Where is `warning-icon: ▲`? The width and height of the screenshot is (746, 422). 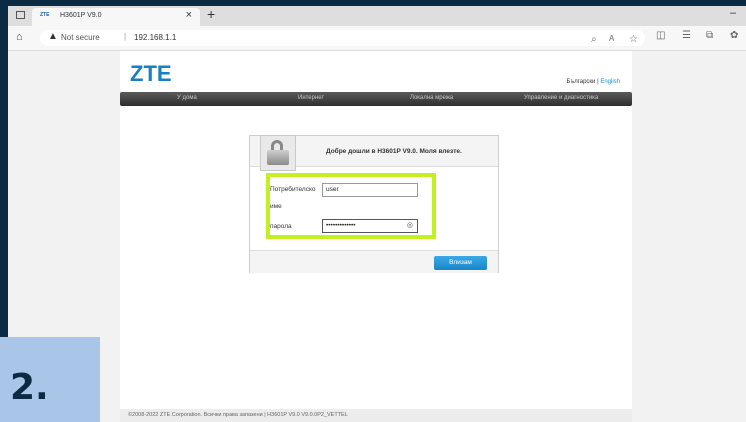
warning-icon: ▲ is located at coordinates (53, 36).